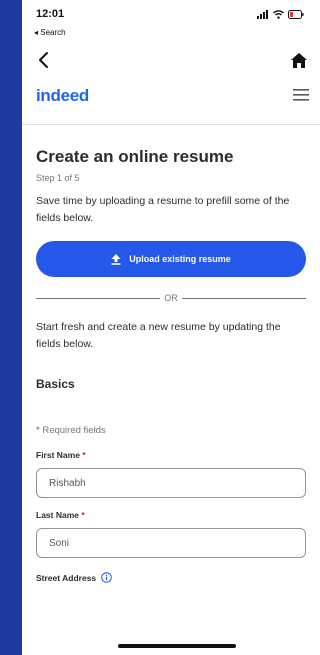  Describe the element at coordinates (55, 384) in the screenshot. I see `section-title-basics: Basics` at that location.